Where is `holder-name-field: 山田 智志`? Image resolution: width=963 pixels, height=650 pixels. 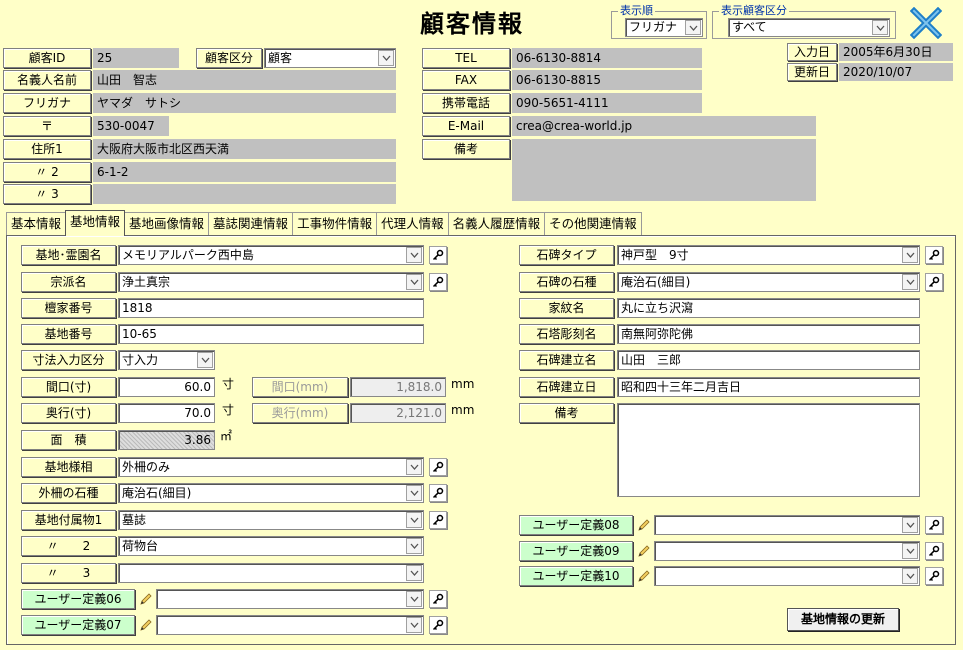 holder-name-field: 山田 智志 is located at coordinates (244, 80).